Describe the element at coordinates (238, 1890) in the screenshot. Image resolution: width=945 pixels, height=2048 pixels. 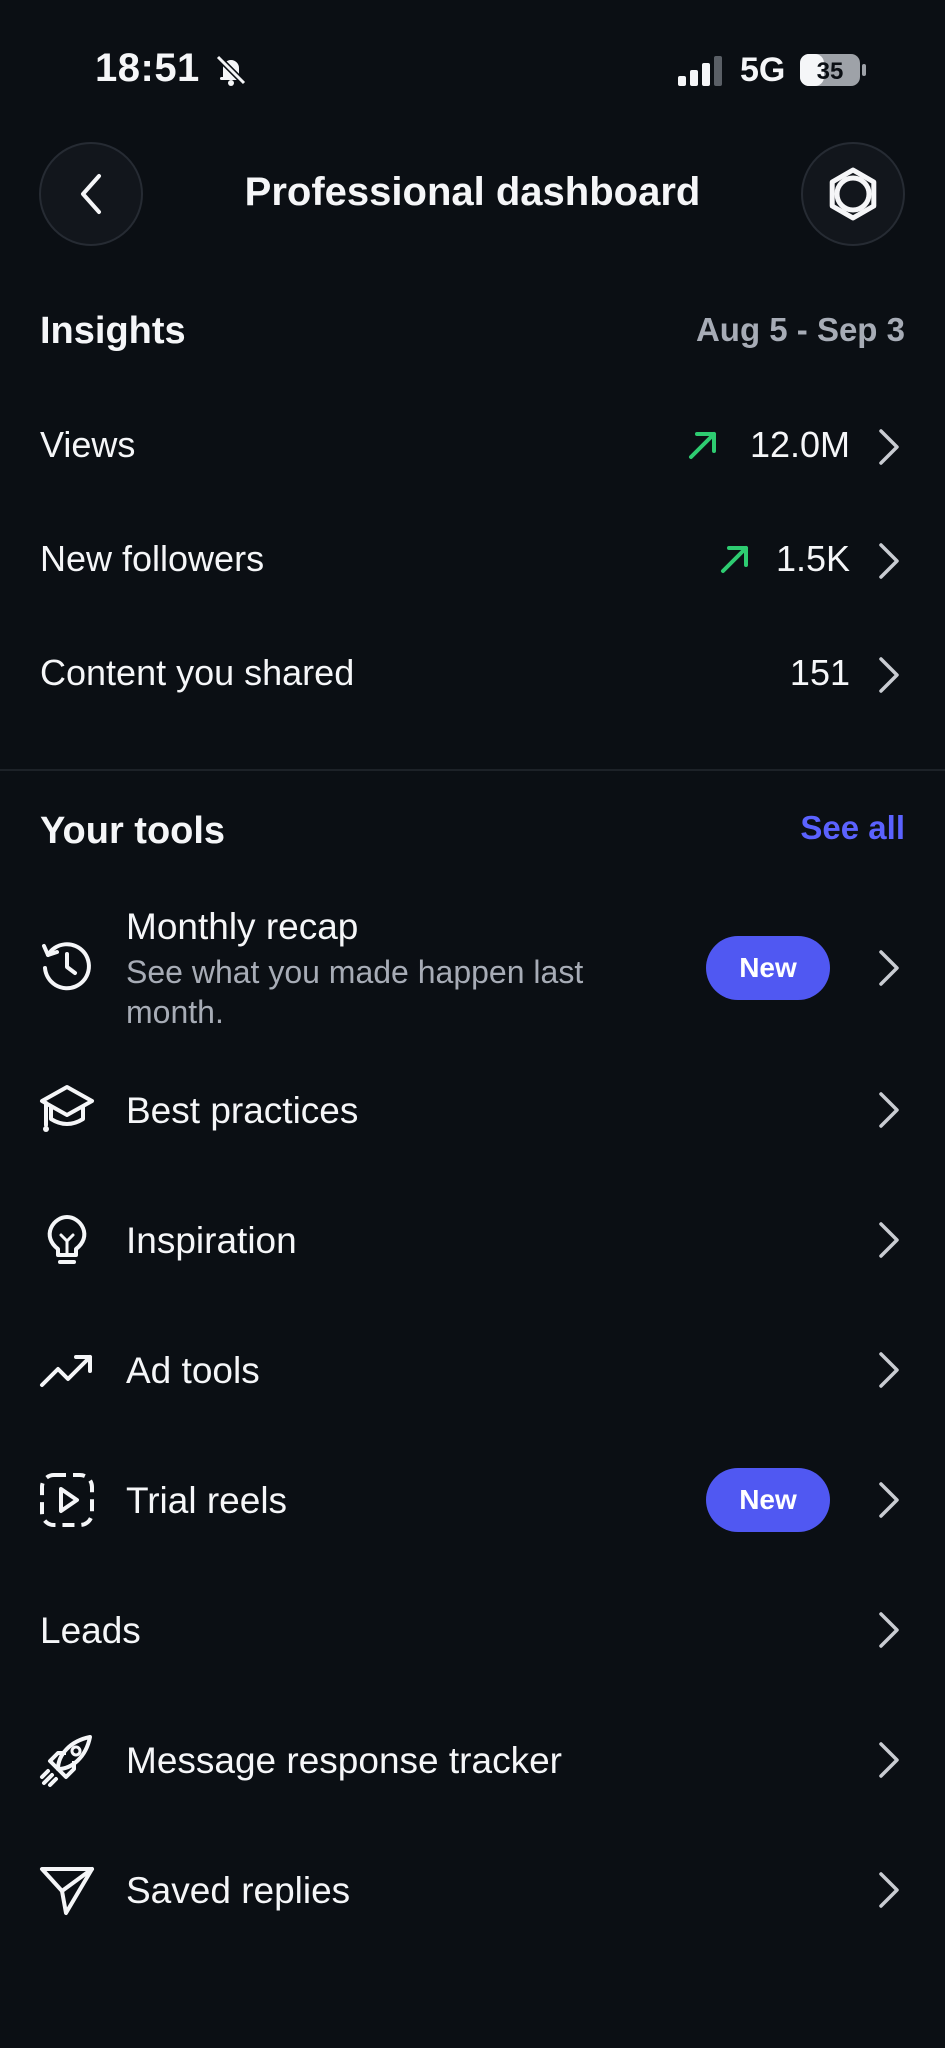
I see `tool-label: Saved replies` at that location.